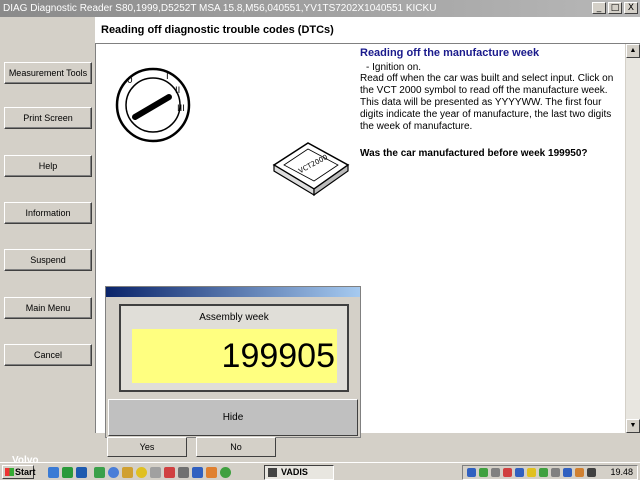 The height and width of the screenshot is (480, 640). I want to click on maximize-button: □, so click(615, 8).